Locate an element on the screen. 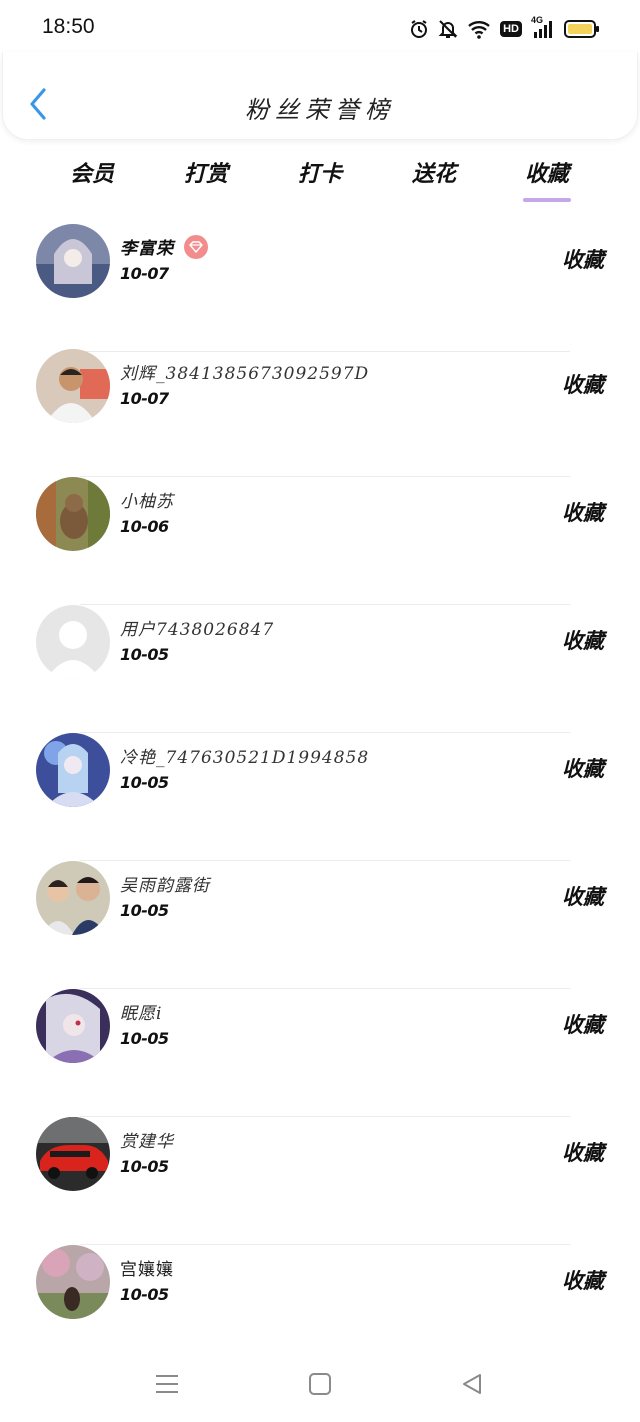 The image size is (640, 1422). network-type-label: 4G is located at coordinates (537, 20).